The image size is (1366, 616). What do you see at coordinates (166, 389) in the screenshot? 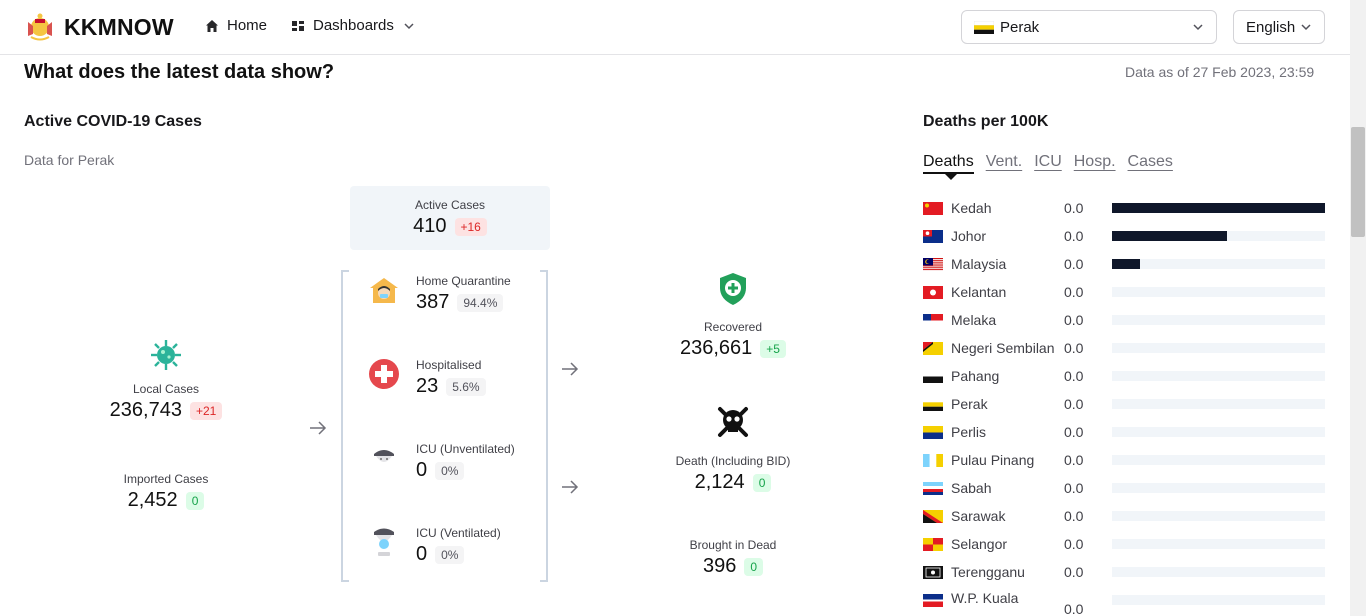
I see `local-cases-label: Local Cases` at bounding box center [166, 389].